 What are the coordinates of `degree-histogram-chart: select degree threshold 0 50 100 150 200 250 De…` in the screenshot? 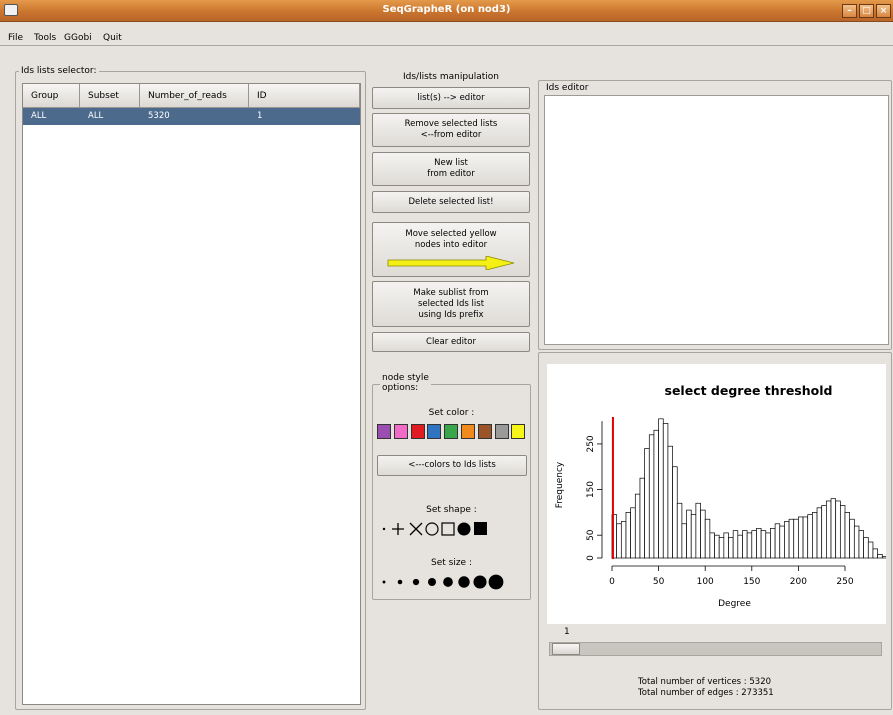 It's located at (719, 494).